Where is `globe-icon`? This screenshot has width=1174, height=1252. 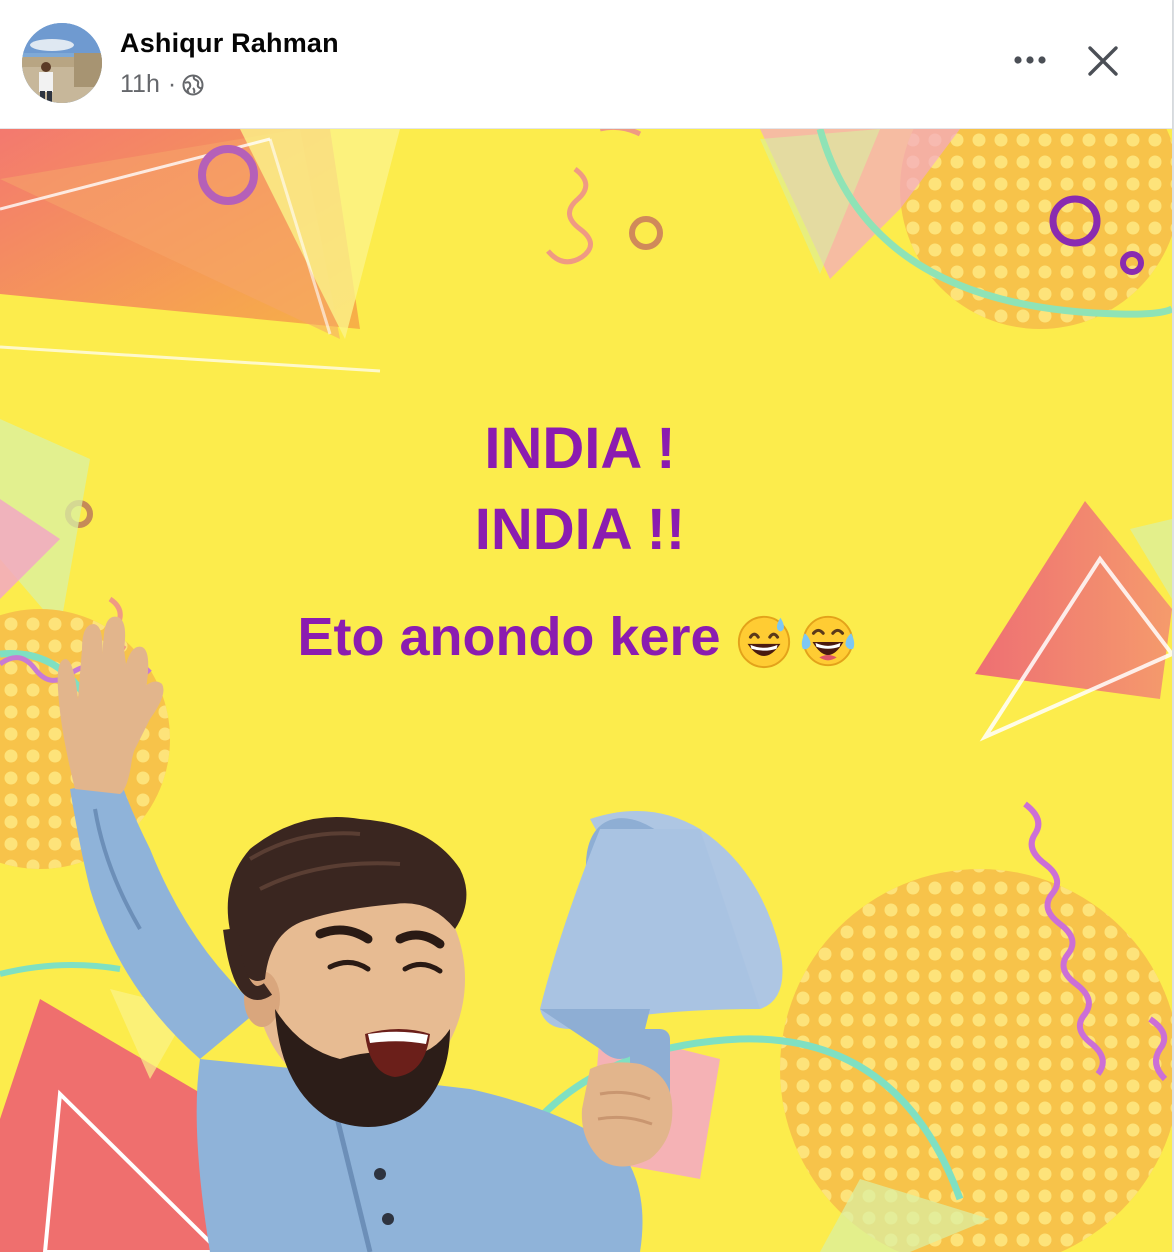
globe-icon is located at coordinates (193, 85).